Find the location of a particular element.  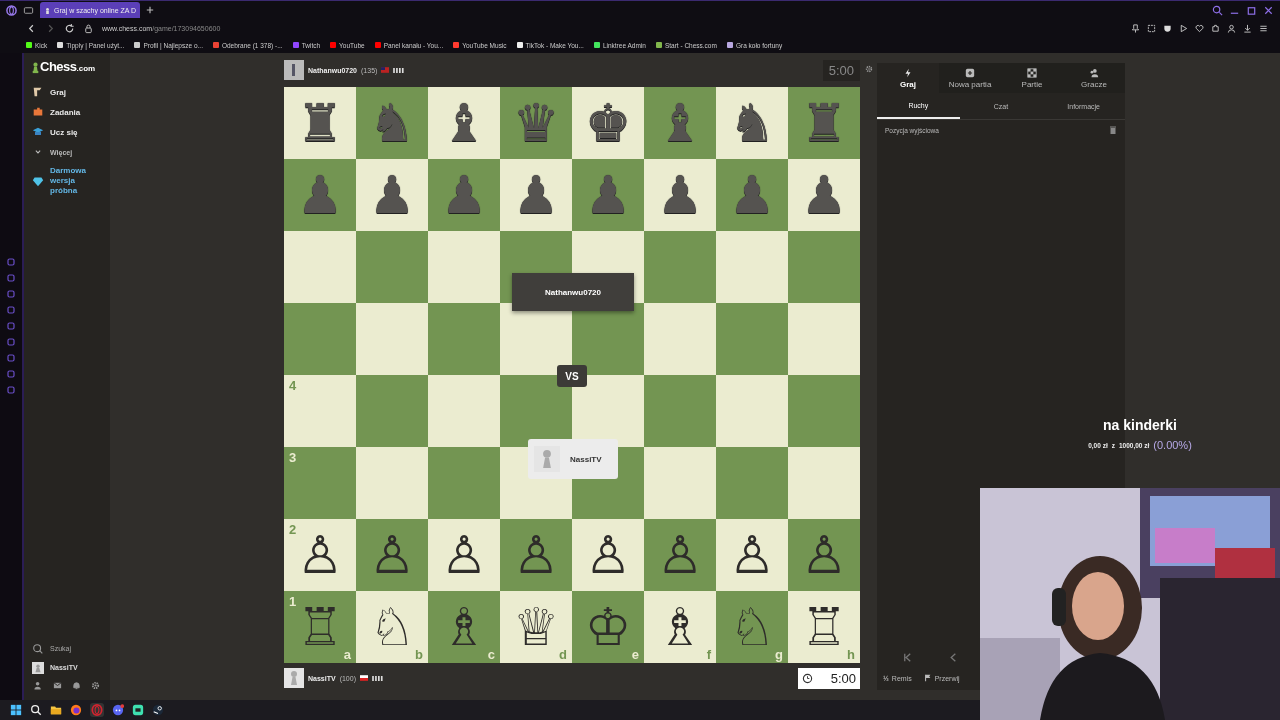

panel-tab: Partie is located at coordinates (1032, 78).